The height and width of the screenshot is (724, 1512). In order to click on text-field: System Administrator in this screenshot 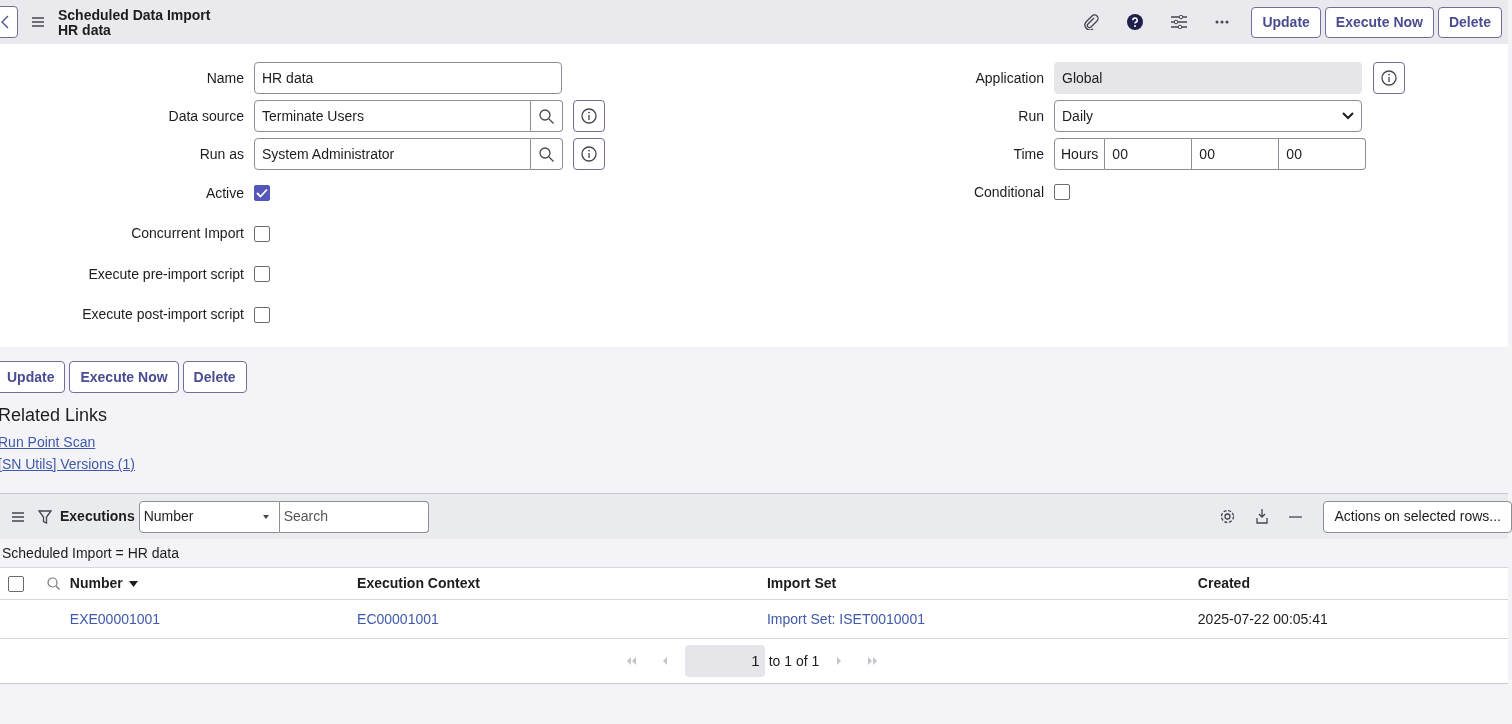, I will do `click(392, 154)`.